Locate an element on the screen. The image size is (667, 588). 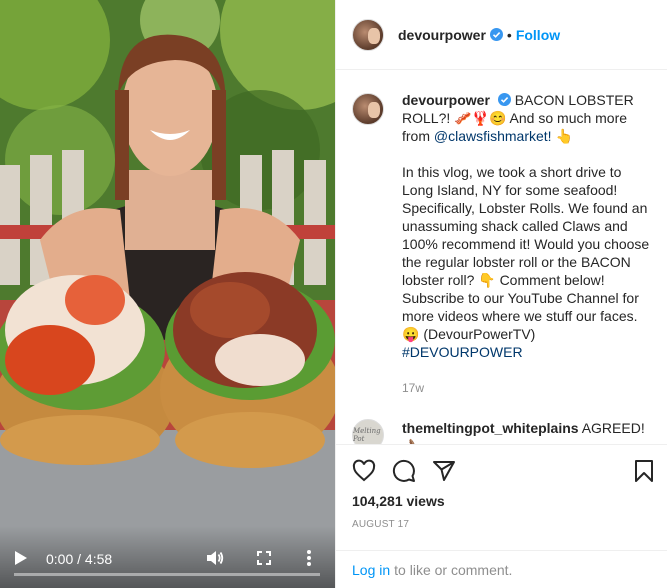
login-bar: Log in to like or comment. is located at coordinates (501, 569).